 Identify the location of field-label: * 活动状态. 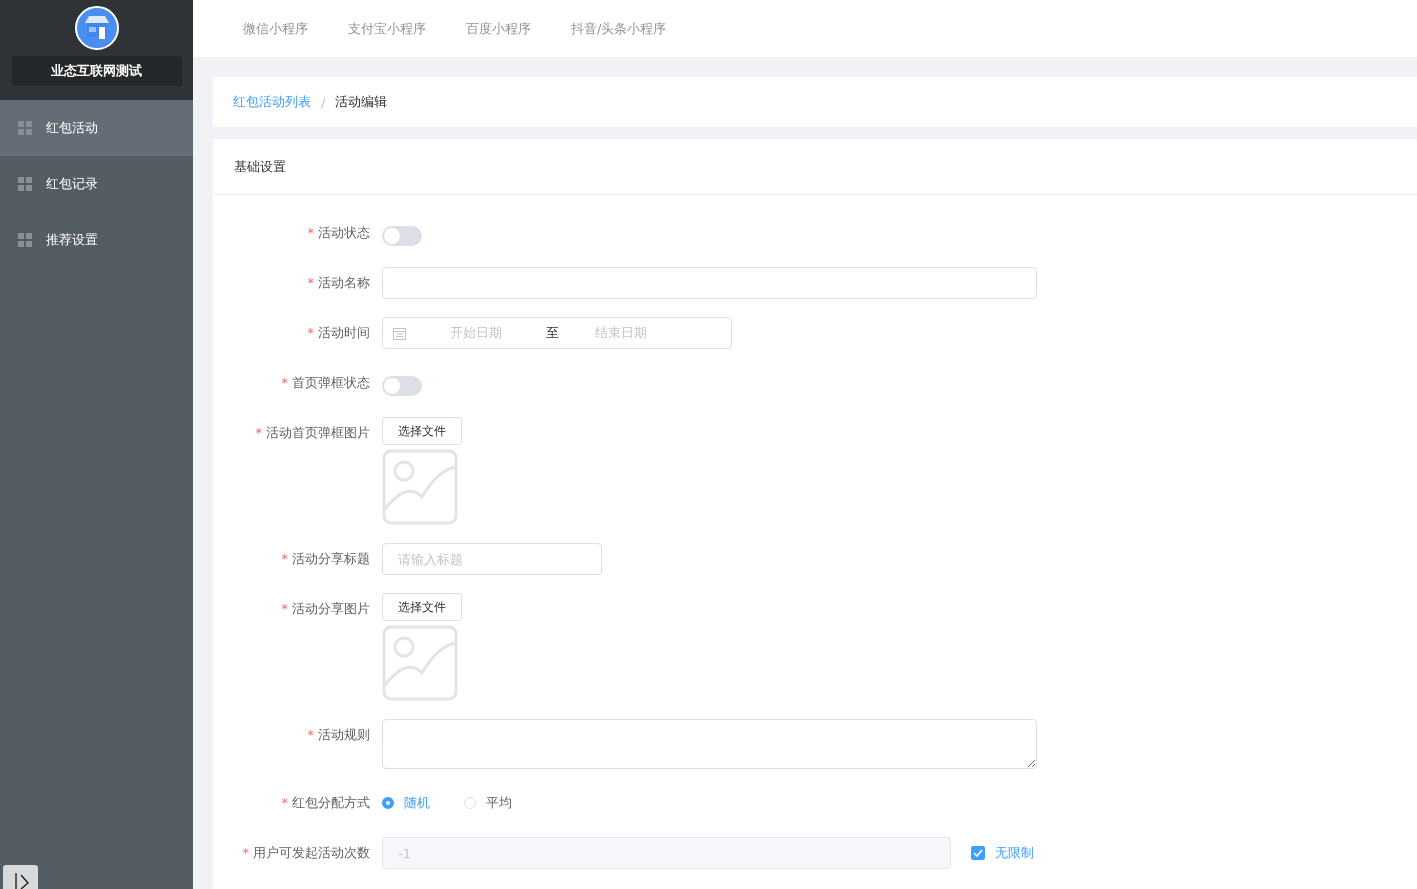
(338, 233).